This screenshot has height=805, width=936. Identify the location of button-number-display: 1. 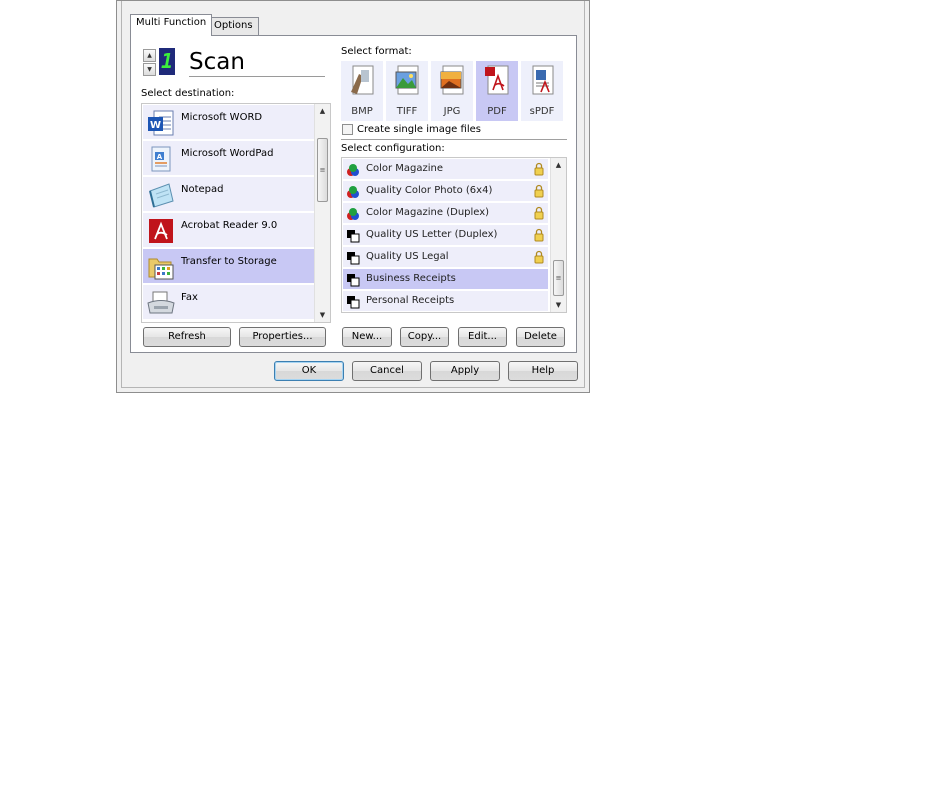
(167, 61).